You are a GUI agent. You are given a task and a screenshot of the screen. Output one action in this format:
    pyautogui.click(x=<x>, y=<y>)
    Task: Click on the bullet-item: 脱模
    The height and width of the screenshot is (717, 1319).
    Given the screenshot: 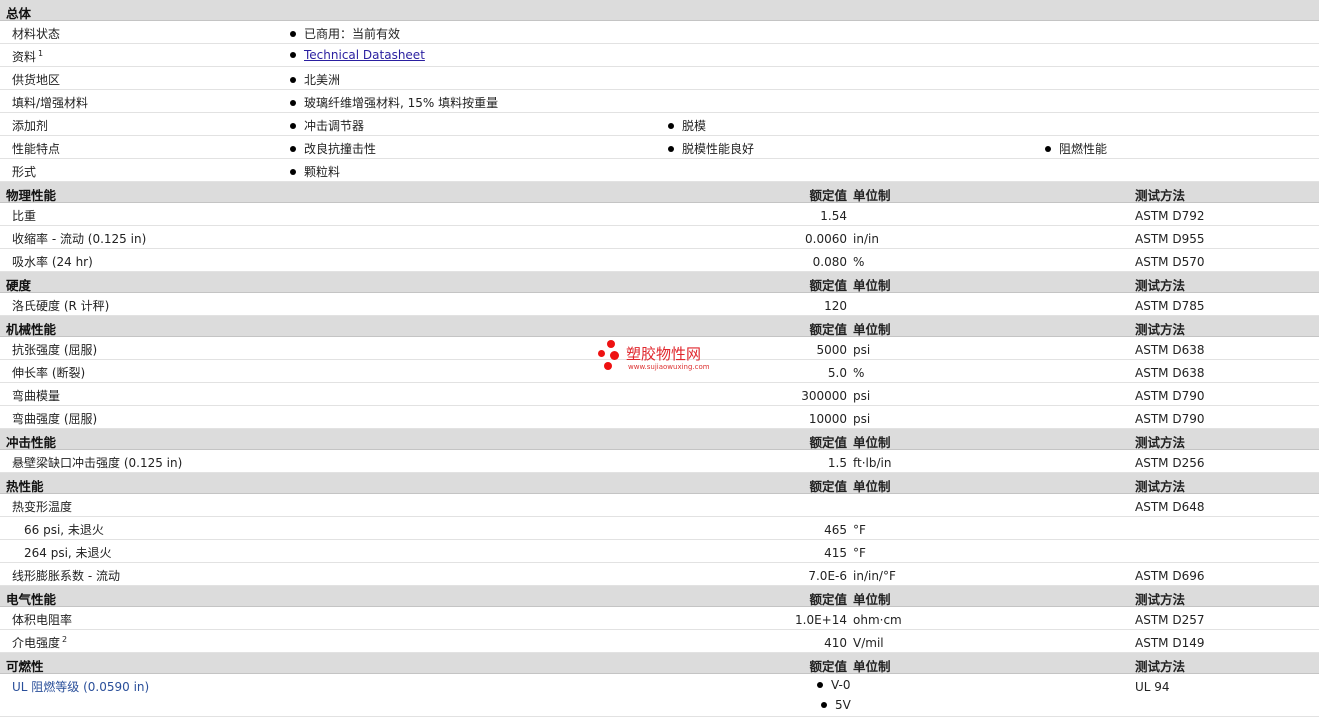 What is the action you would take?
    pyautogui.click(x=687, y=125)
    